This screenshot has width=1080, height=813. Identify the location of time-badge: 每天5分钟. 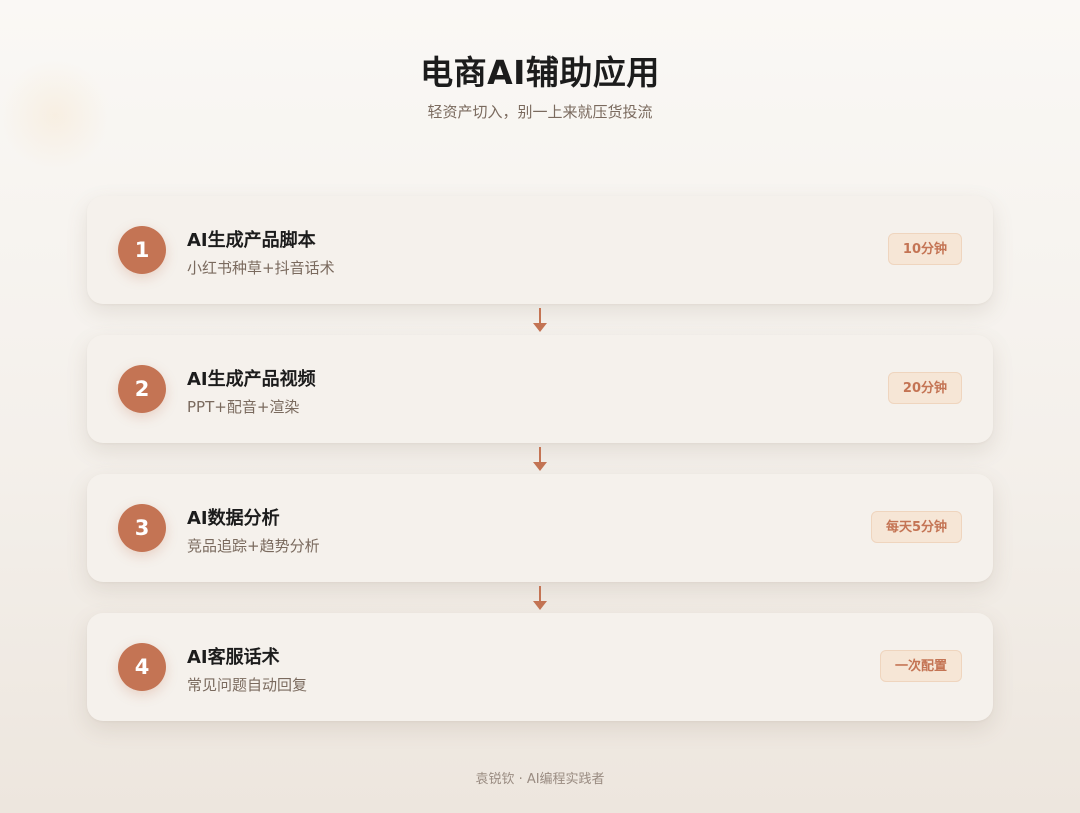
(916, 527).